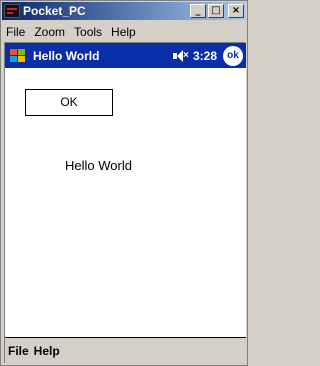 The height and width of the screenshot is (366, 320). What do you see at coordinates (18, 351) in the screenshot?
I see `device-menu-file: File` at bounding box center [18, 351].